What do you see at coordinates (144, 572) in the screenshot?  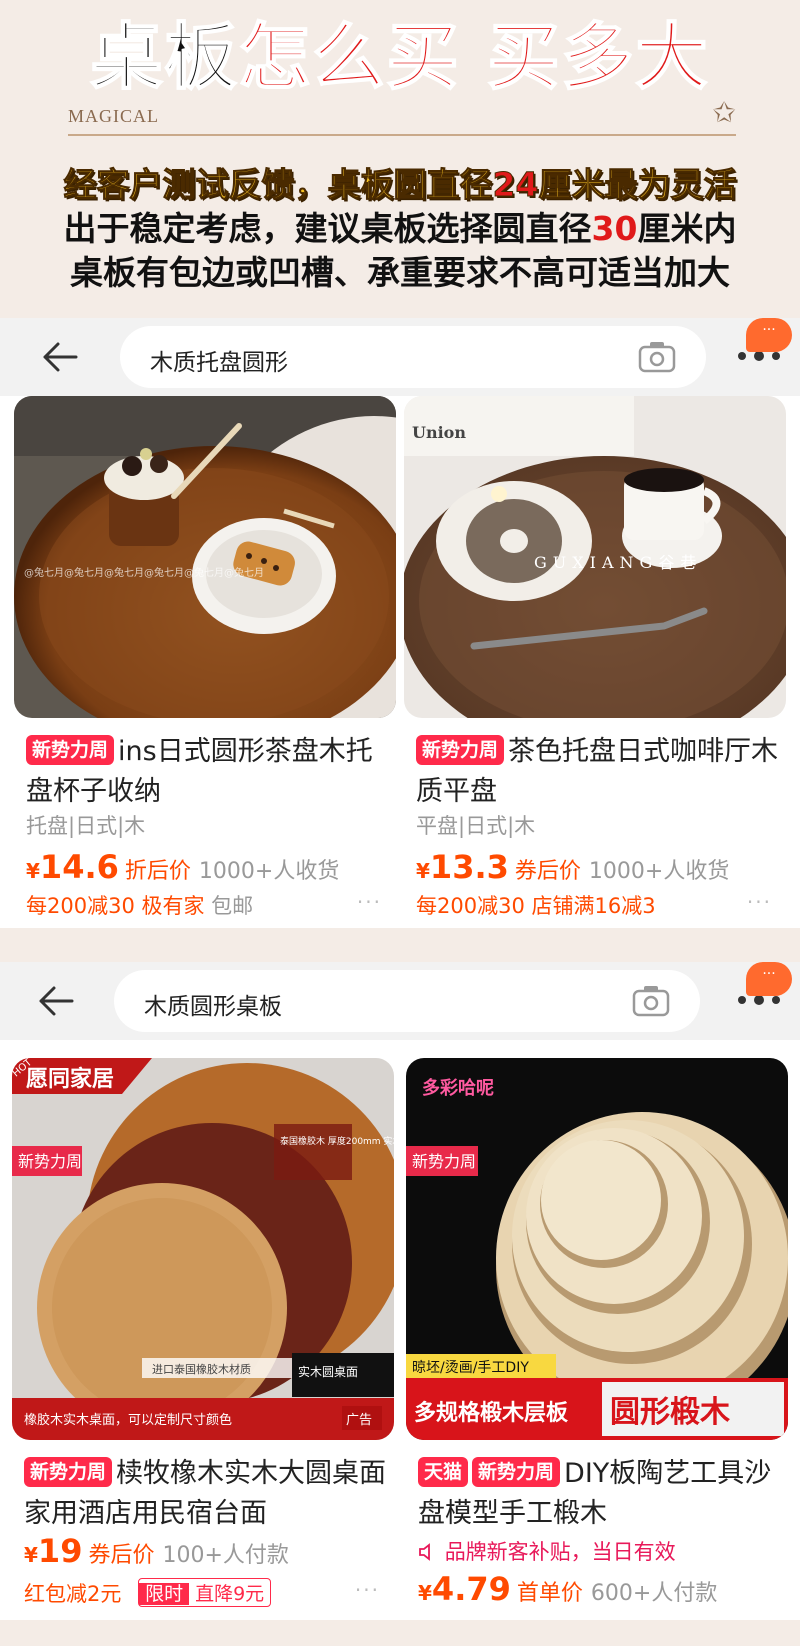 I see `image-watermark: @兔七月@兔七月@兔七月@兔七月@兔七月@兔七月` at bounding box center [144, 572].